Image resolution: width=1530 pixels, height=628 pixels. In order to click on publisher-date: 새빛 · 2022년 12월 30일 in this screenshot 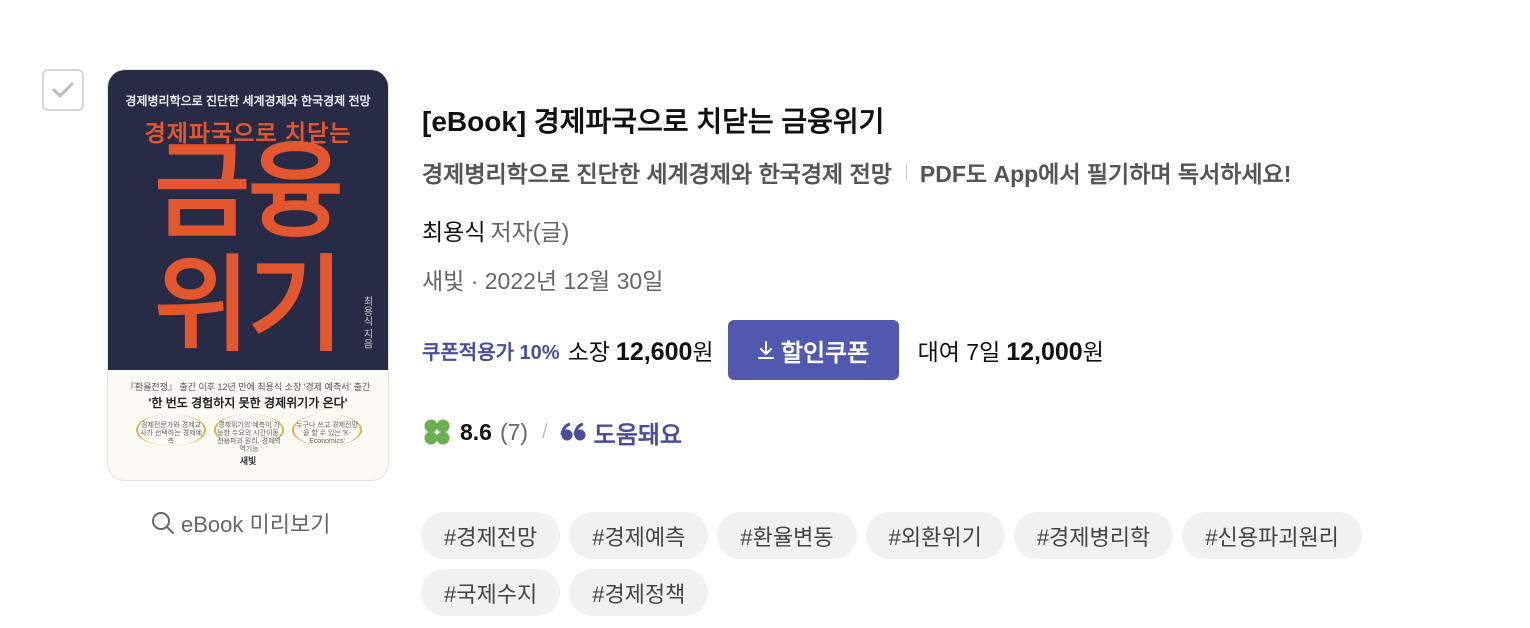, I will do `click(543, 281)`.